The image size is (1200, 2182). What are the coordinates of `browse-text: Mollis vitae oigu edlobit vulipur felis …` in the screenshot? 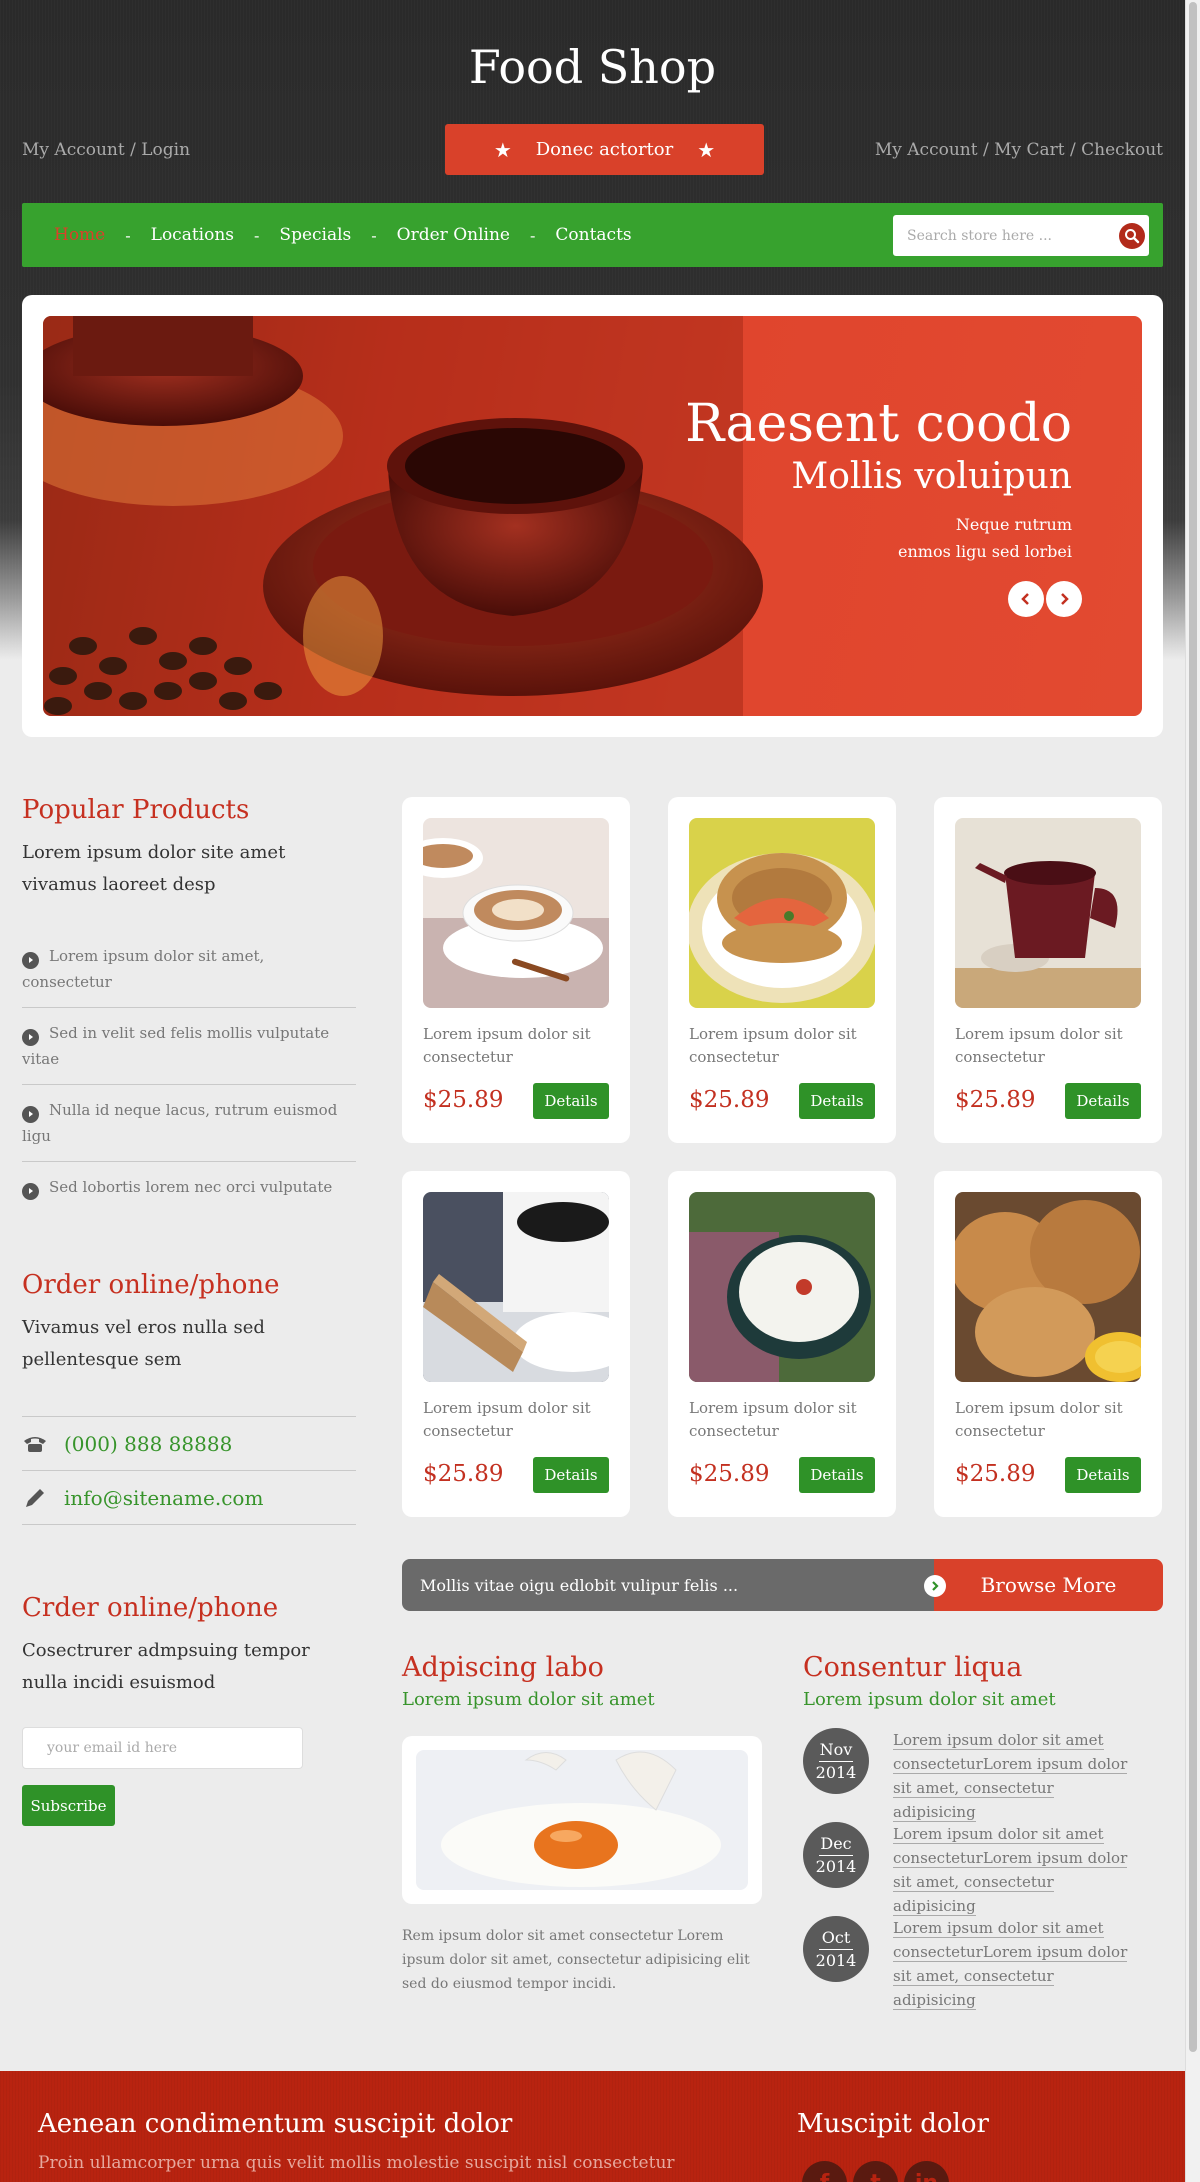 It's located at (668, 1585).